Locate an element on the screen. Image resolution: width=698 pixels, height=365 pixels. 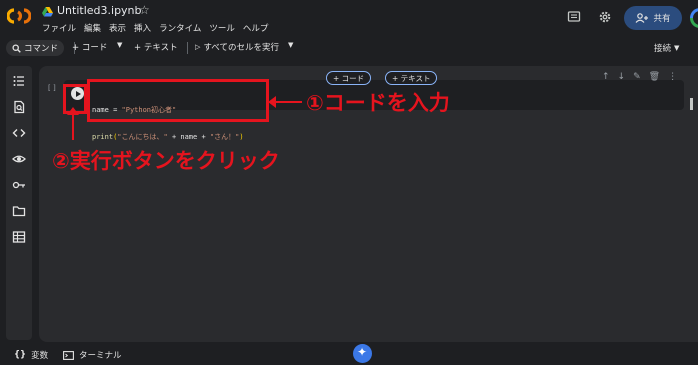
menu-runtime: ランタイム is located at coordinates (180, 28).